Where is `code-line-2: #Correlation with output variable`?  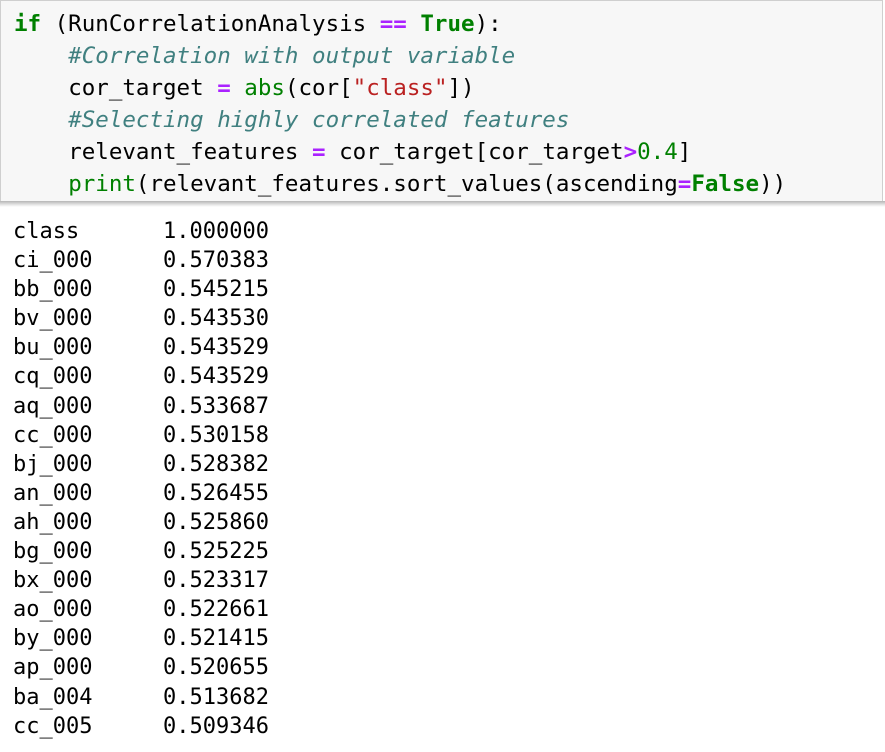
code-line-2: #Correlation with output variable is located at coordinates (264, 56).